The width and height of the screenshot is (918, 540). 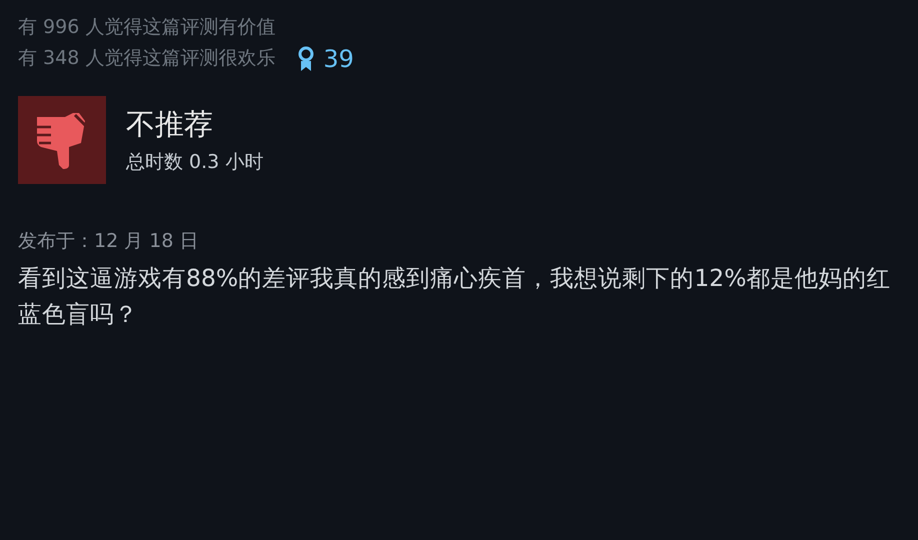 What do you see at coordinates (147, 27) in the screenshot?
I see `helpful-count: 有 996 人觉得这篇评测有价值` at bounding box center [147, 27].